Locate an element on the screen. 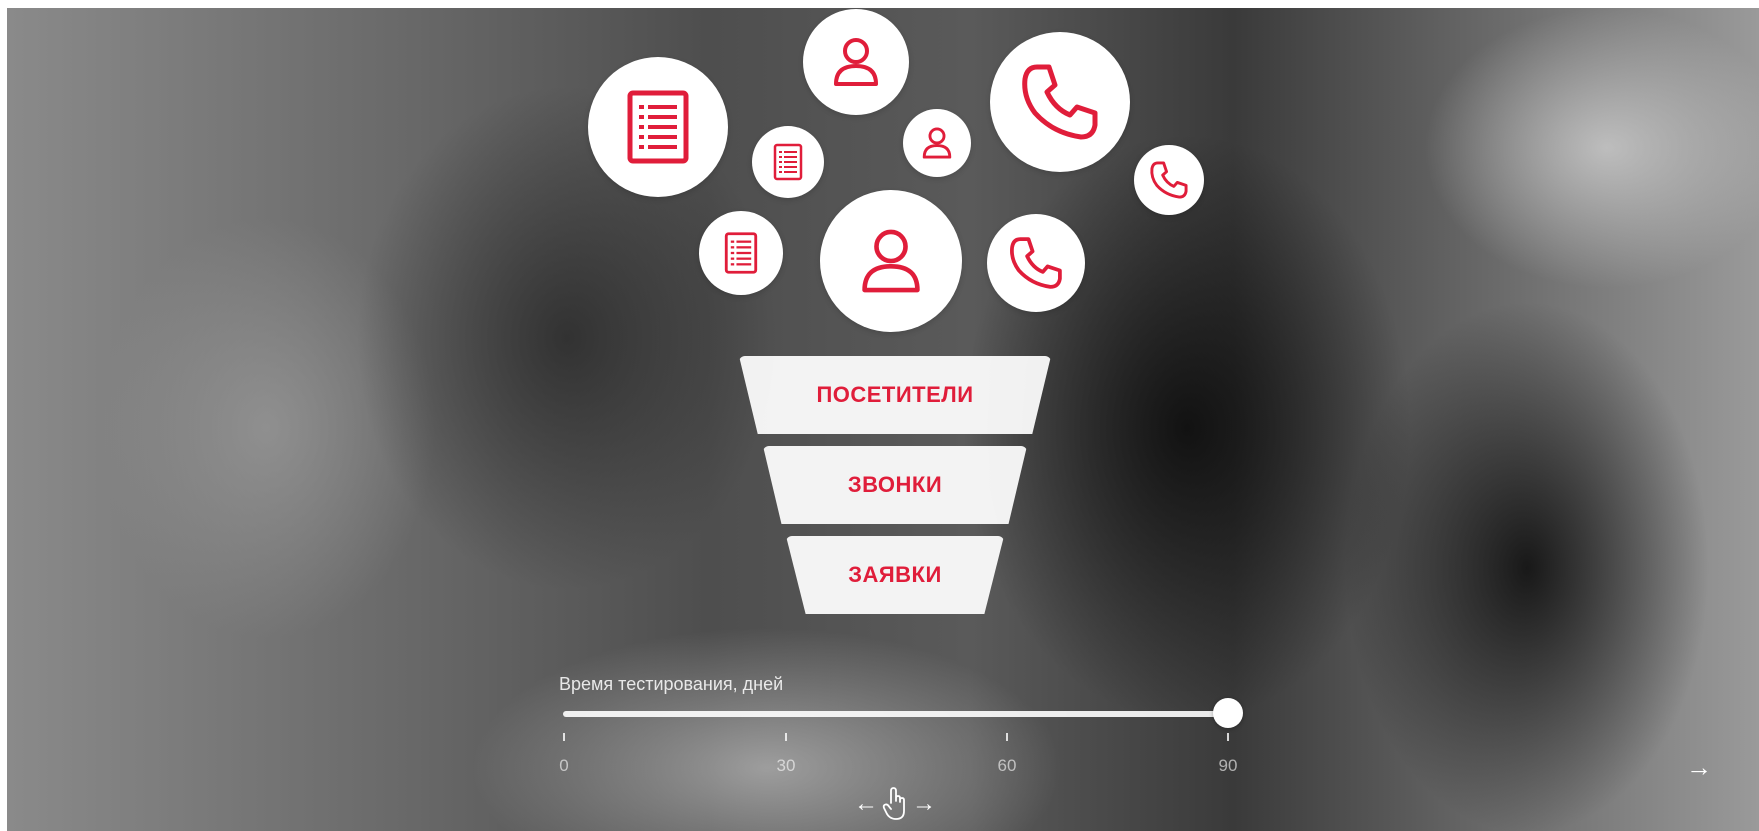  funnel-requests-label: ЗАЯВКИ is located at coordinates (895, 574).